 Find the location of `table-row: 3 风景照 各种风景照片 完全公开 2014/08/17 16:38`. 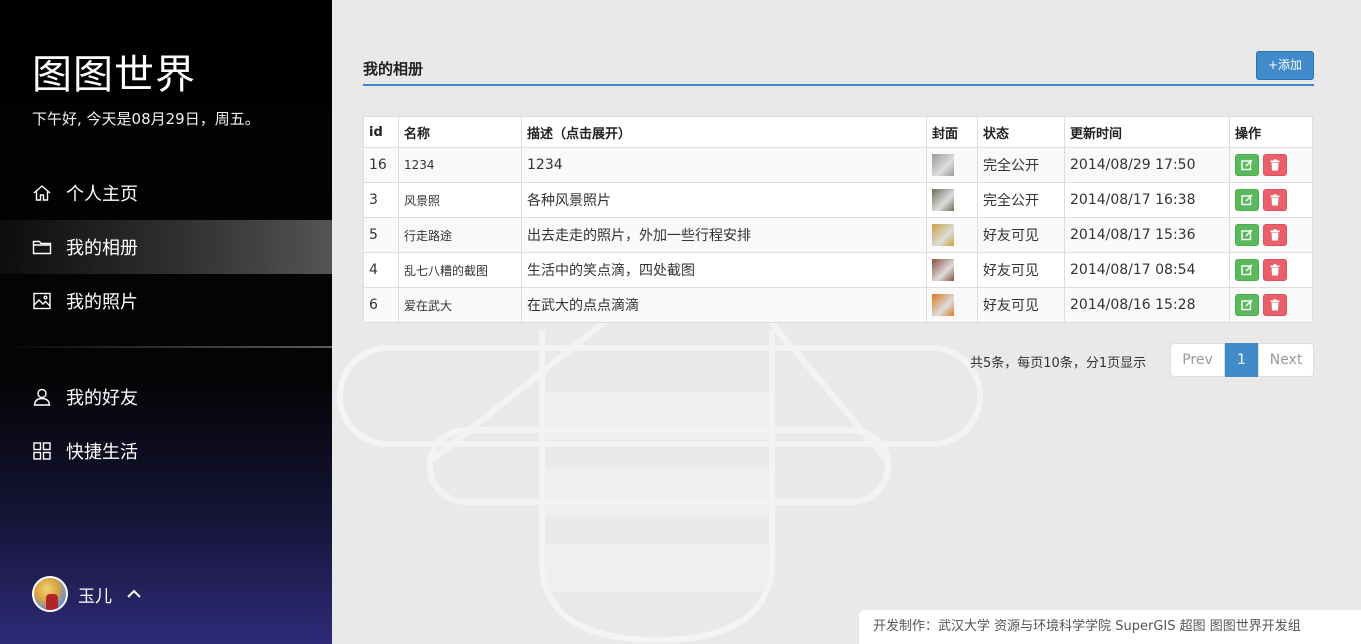

table-row: 3 风景照 各种风景照片 完全公开 2014/08/17 16:38 is located at coordinates (838, 200).